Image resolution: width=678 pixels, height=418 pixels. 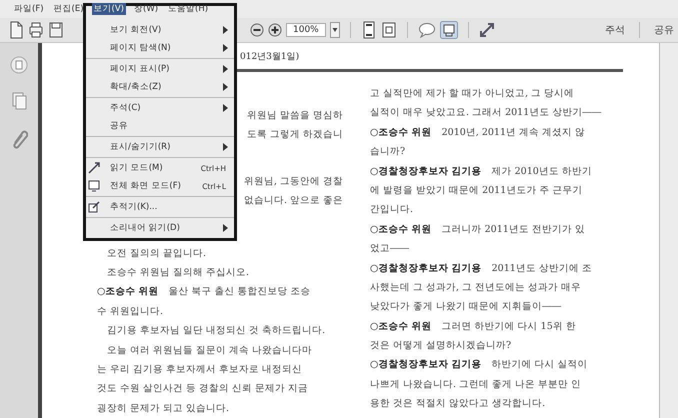 I want to click on expand-icon, so click(x=486, y=30).